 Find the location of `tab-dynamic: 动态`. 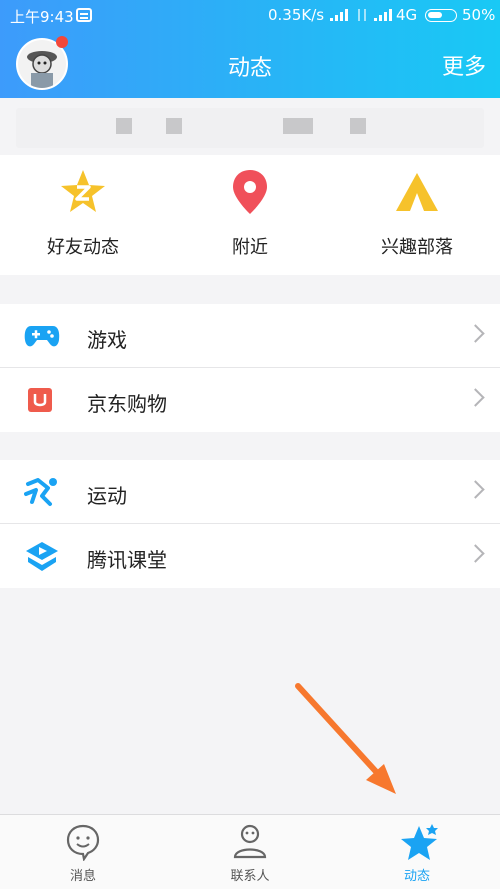

tab-dynamic: 动态 is located at coordinates (417, 852).